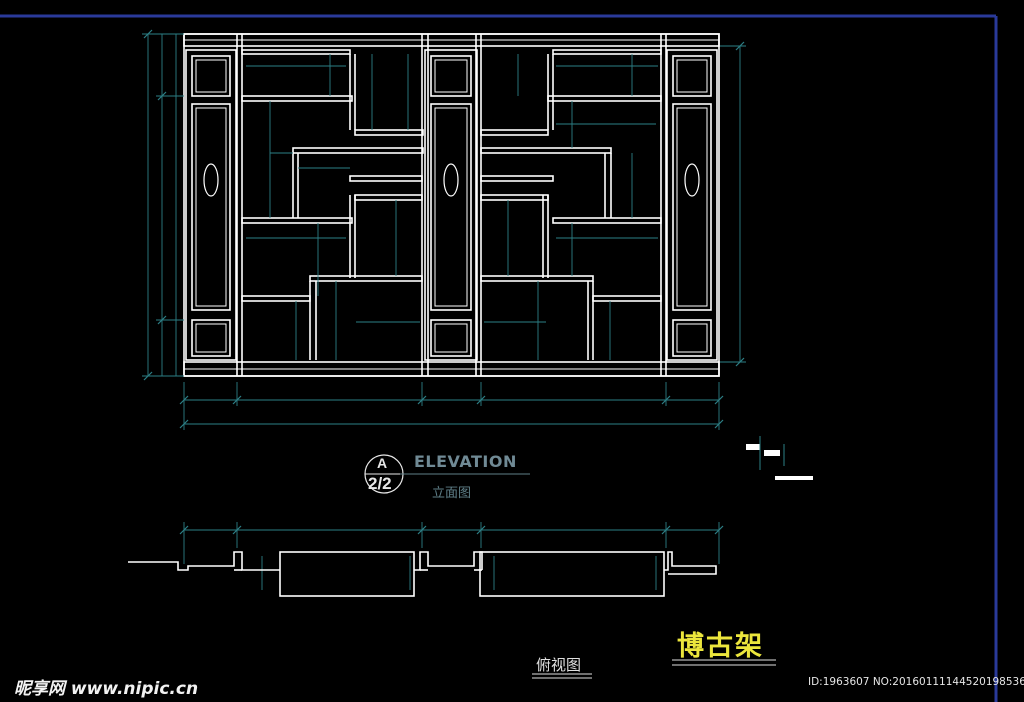 The image size is (1024, 702). What do you see at coordinates (452, 493) in the screenshot?
I see `elevation-subtitle: 立面图` at bounding box center [452, 493].